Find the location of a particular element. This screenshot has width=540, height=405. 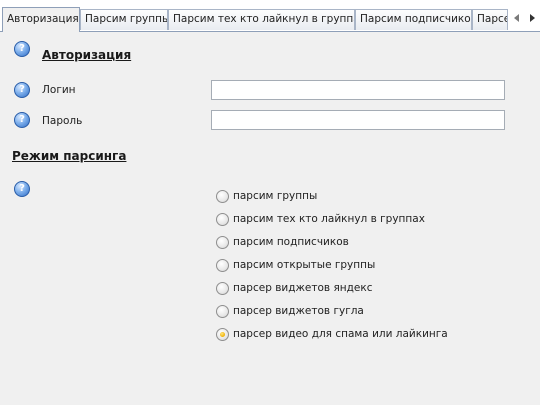

radio-label: парсер виджетов гугла is located at coordinates (298, 311).